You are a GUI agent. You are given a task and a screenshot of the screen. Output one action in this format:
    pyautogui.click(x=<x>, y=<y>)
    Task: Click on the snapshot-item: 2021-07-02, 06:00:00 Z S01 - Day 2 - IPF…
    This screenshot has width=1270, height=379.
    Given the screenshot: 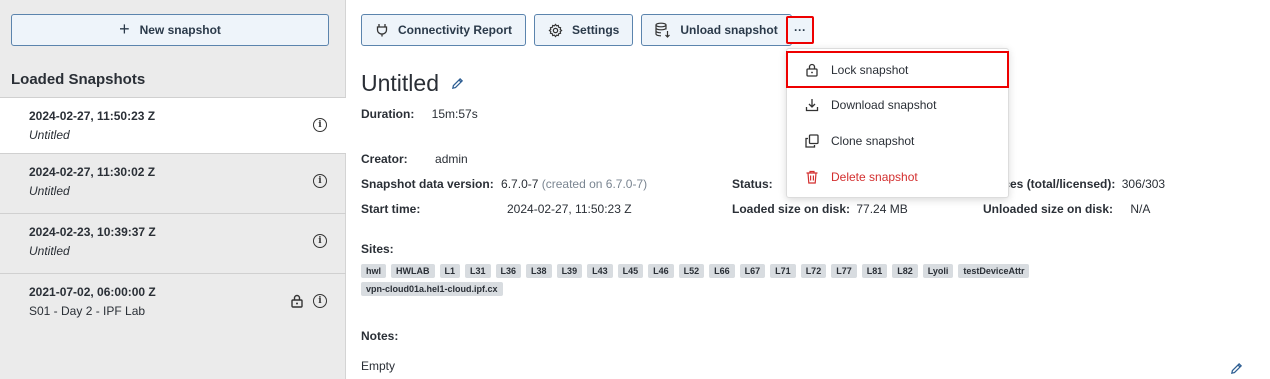 What is the action you would take?
    pyautogui.click(x=173, y=304)
    